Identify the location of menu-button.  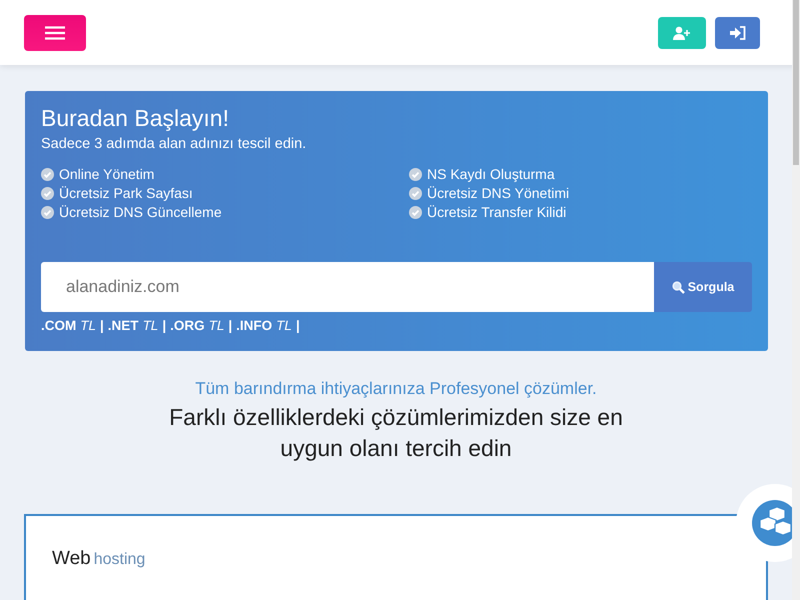
(55, 33).